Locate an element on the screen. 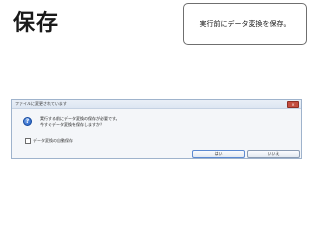  close-button: × is located at coordinates (293, 104).